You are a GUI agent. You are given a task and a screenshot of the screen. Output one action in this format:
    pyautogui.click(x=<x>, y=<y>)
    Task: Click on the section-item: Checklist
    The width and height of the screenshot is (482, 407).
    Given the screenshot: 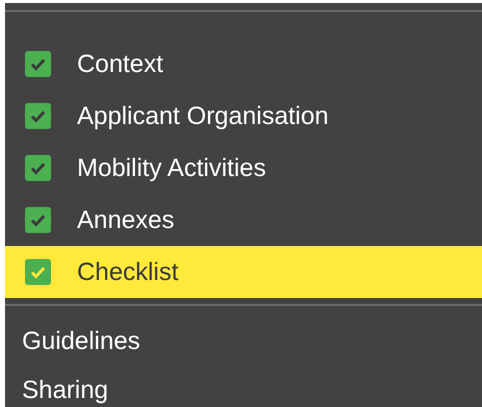 What is the action you would take?
    pyautogui.click(x=243, y=272)
    